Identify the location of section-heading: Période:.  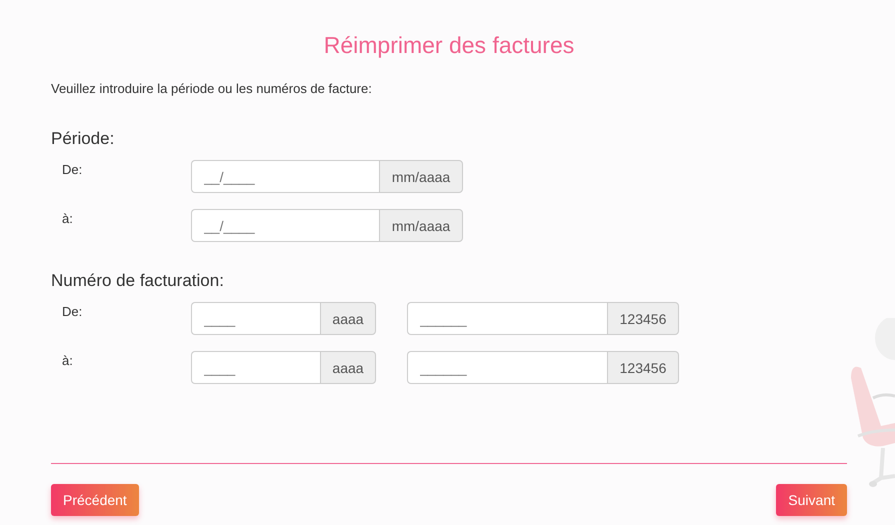
(83, 139).